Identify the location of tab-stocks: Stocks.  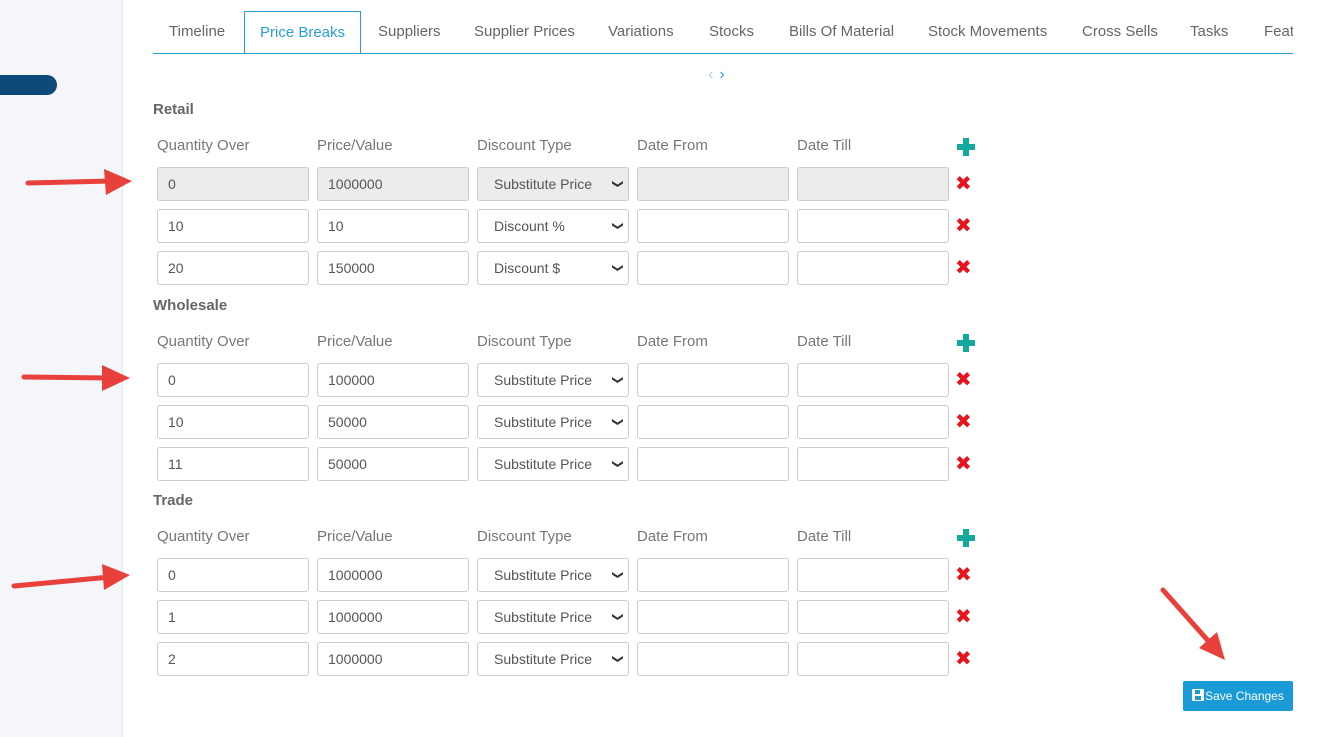
(731, 32).